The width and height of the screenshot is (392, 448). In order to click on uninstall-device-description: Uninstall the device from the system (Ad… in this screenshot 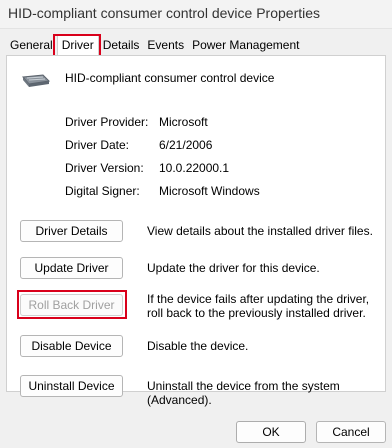, I will do `click(243, 393)`.